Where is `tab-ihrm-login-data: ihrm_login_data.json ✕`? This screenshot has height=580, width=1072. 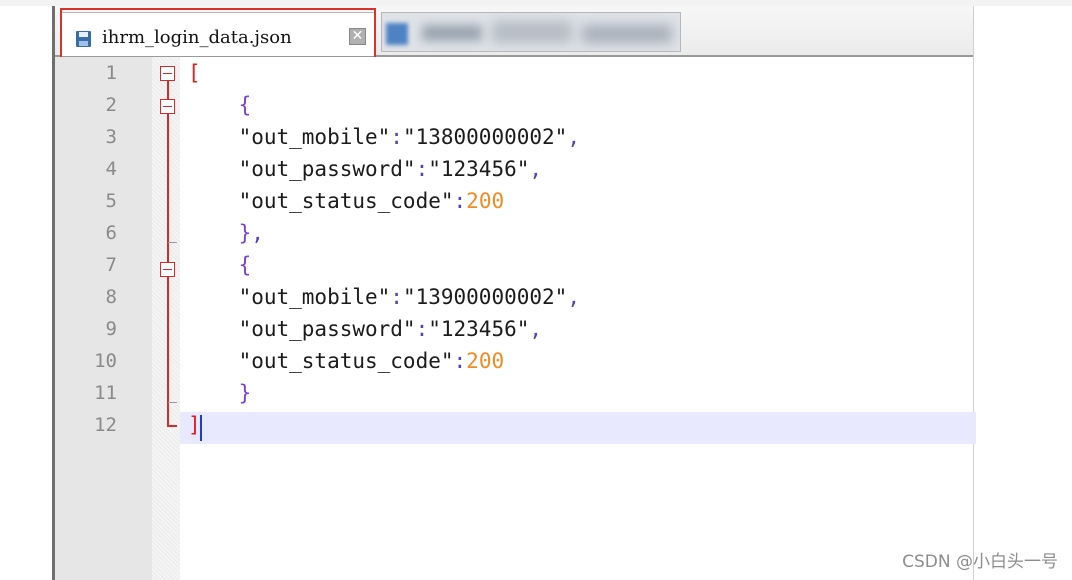 tab-ihrm-login-data: ihrm_login_data.json ✕ is located at coordinates (218, 34).